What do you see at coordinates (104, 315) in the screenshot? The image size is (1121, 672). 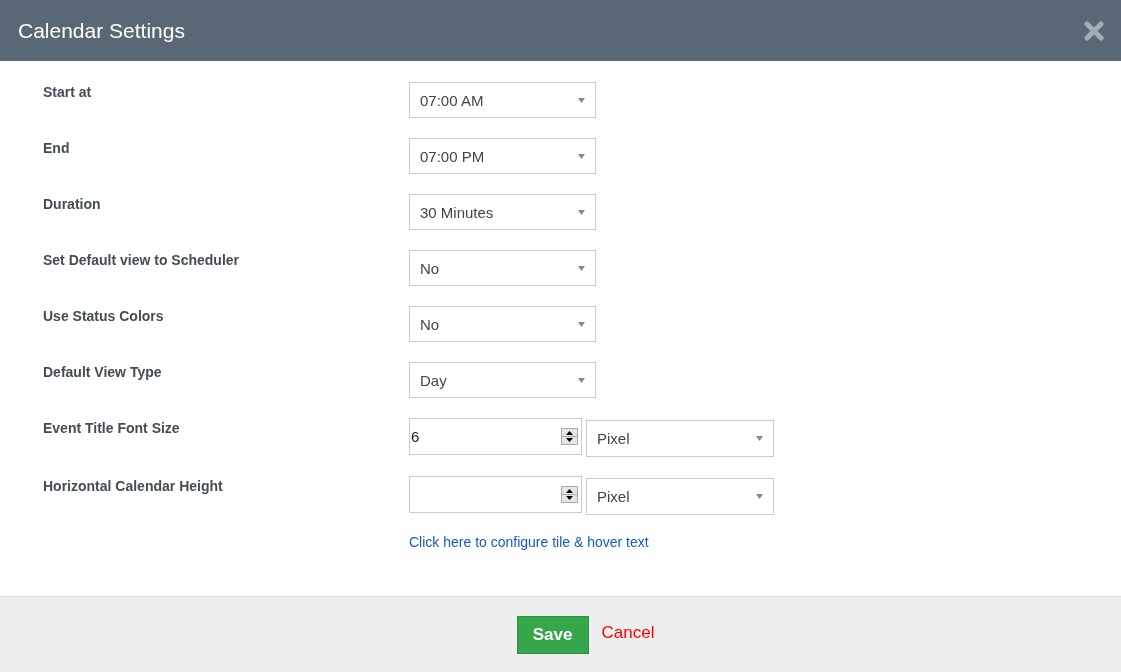 I see `field-label: Use Status Colors` at bounding box center [104, 315].